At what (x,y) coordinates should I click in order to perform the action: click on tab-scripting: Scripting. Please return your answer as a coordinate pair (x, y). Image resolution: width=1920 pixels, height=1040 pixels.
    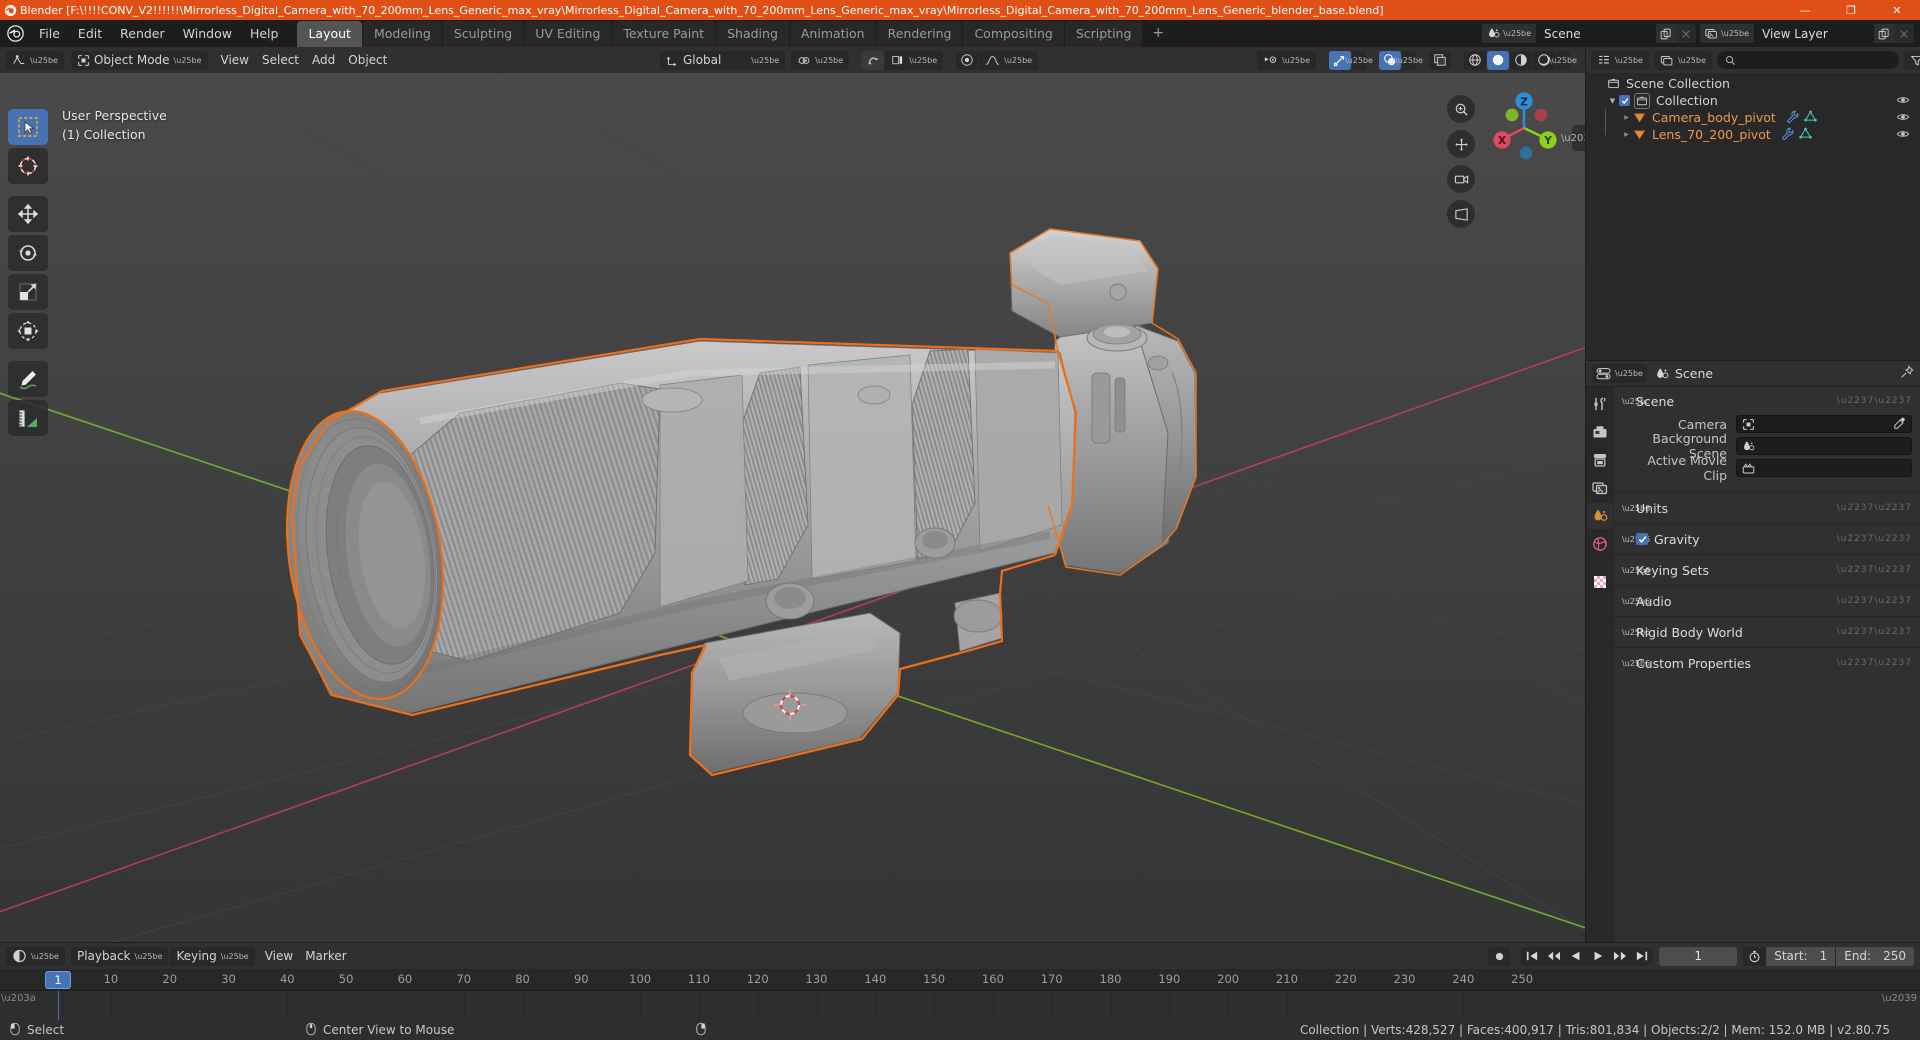
    Looking at the image, I should click on (1103, 34).